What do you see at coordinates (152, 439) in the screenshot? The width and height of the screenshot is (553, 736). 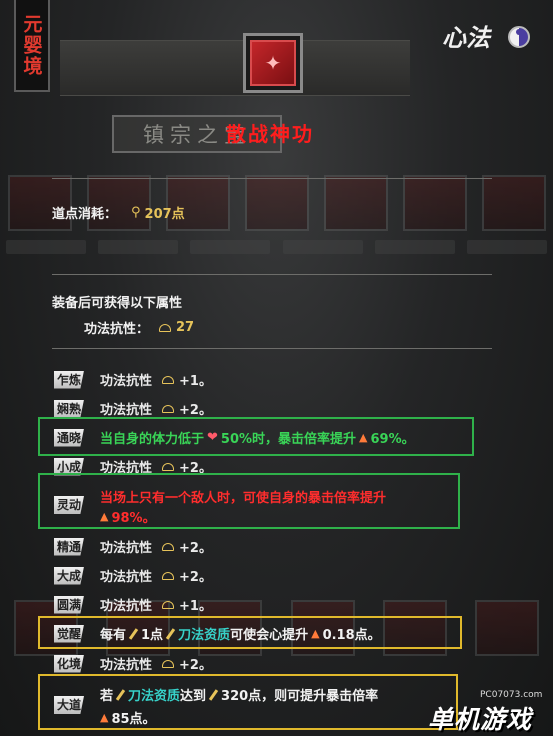 I see `tongxiao-text-a: 当自身的体力低于` at bounding box center [152, 439].